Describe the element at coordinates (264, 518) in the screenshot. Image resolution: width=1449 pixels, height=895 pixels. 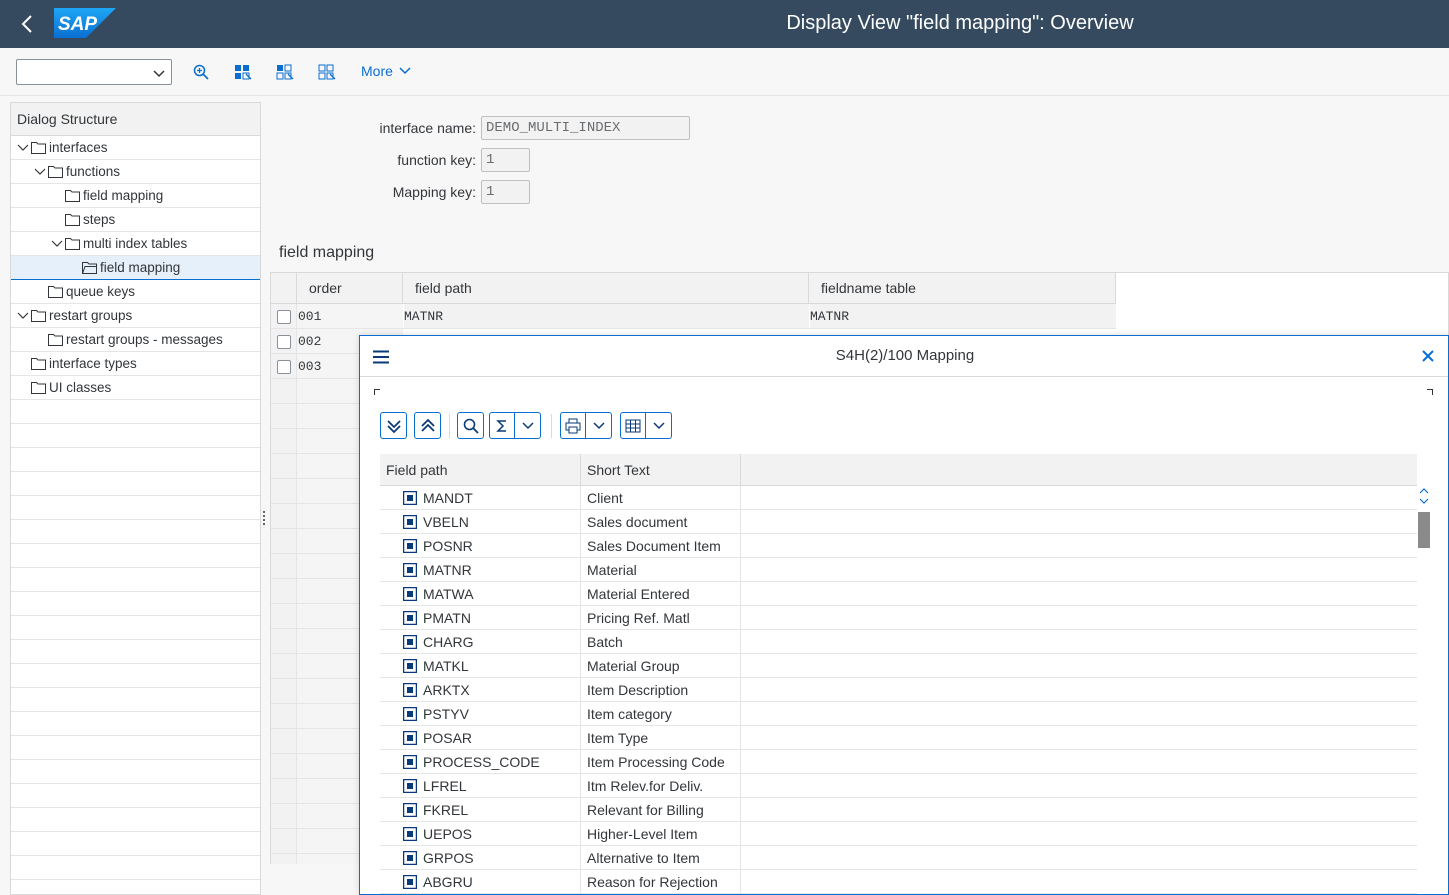
I see `splitter-handle` at that location.